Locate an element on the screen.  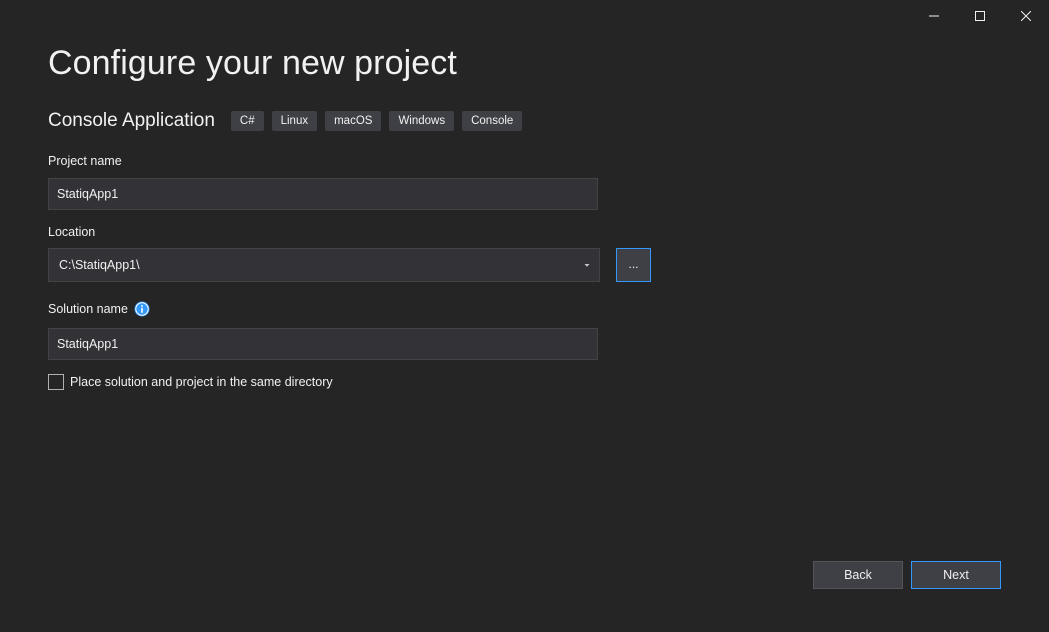
close-button is located at coordinates (1026, 16).